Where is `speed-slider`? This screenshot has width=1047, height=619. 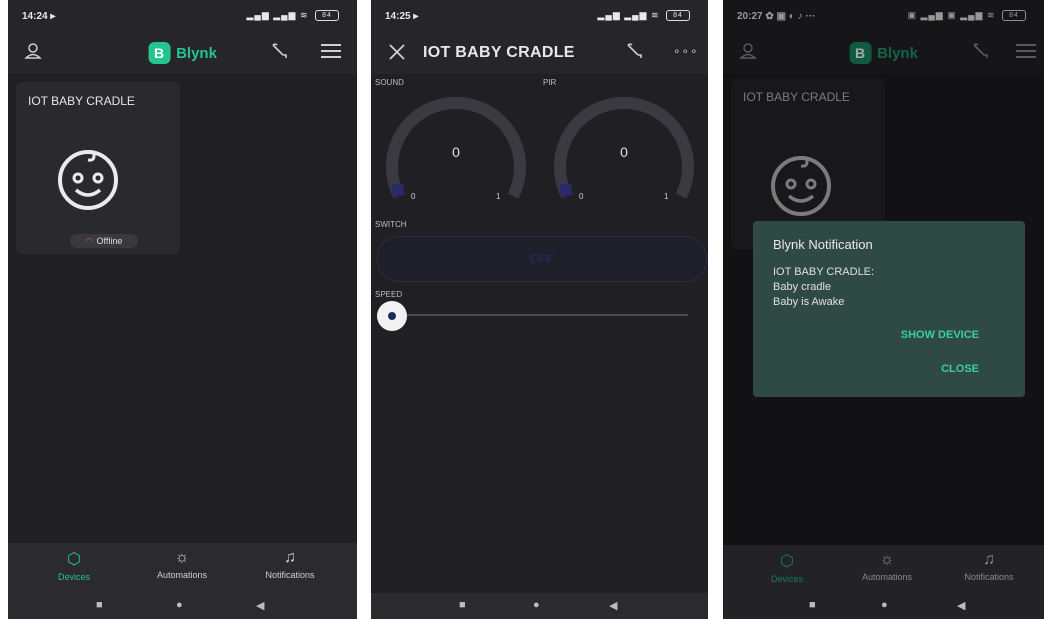
speed-slider is located at coordinates (538, 315).